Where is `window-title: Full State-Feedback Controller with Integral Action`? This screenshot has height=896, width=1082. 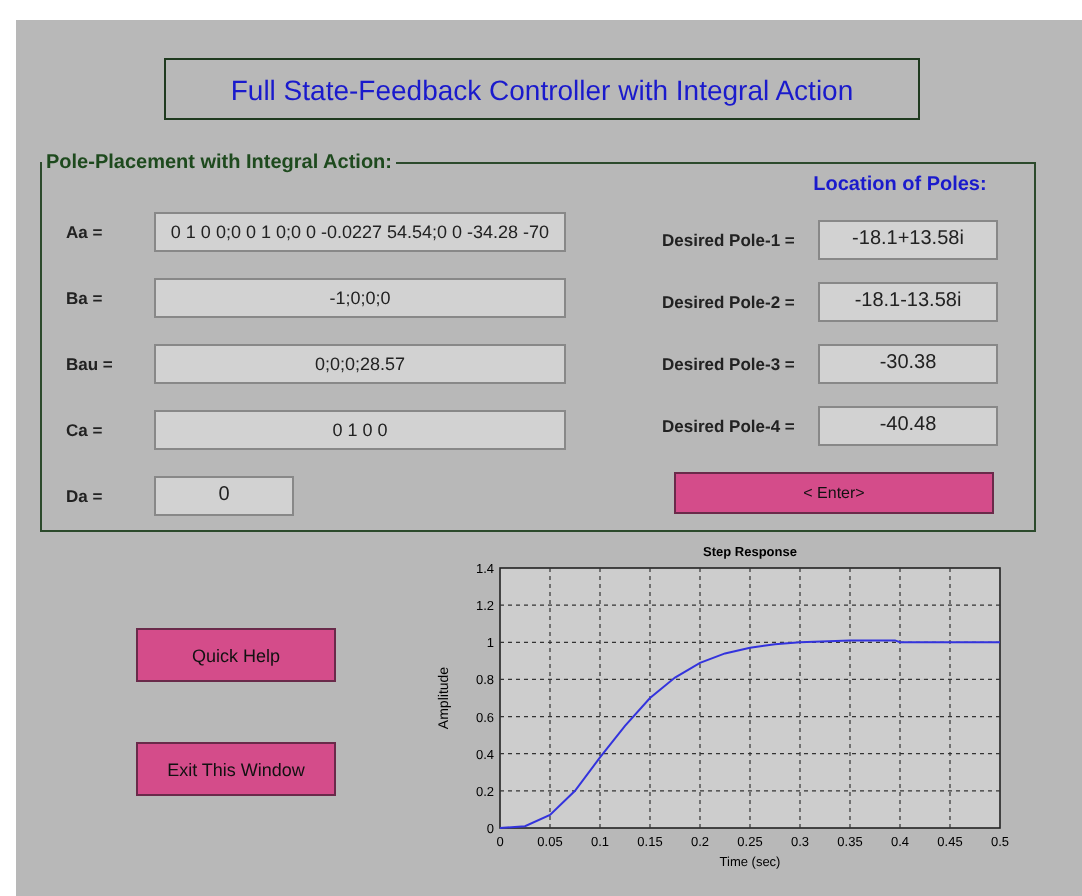 window-title: Full State-Feedback Controller with Integral Action is located at coordinates (542, 89).